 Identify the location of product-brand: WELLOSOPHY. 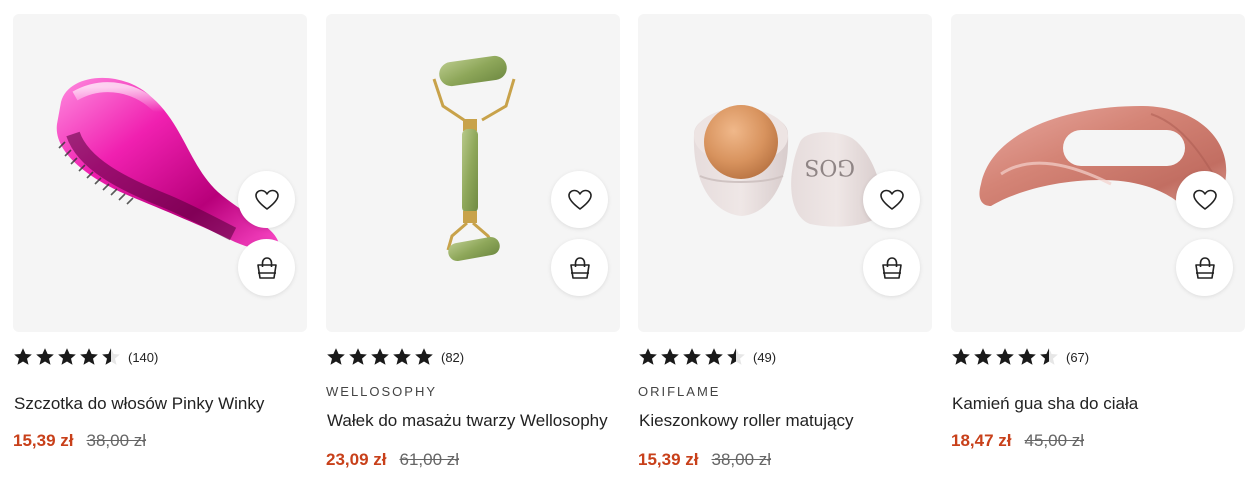
(381, 391).